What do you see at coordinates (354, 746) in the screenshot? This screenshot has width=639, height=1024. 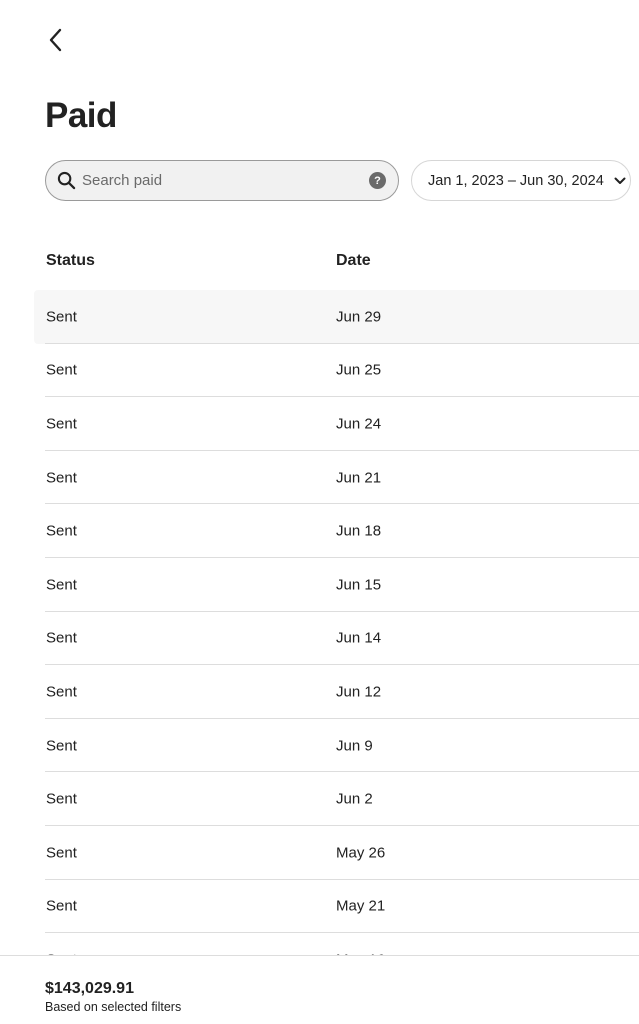 I see `row-date: Jun 9` at bounding box center [354, 746].